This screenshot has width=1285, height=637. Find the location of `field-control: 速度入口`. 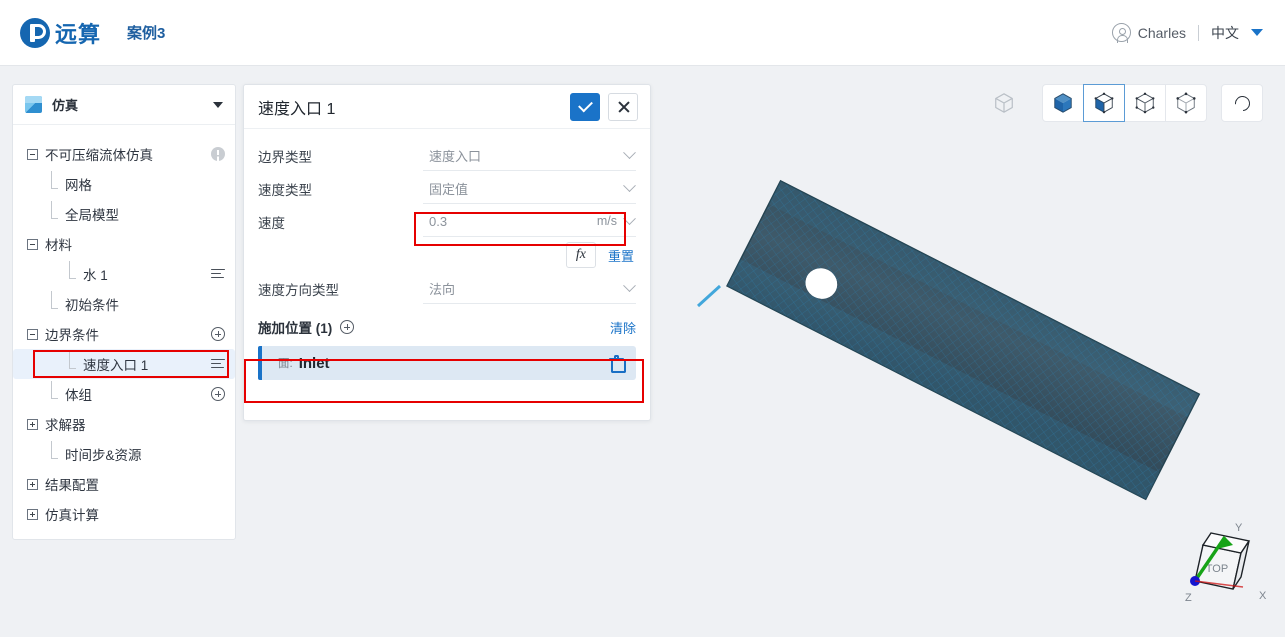

field-control: 速度入口 is located at coordinates (529, 156).